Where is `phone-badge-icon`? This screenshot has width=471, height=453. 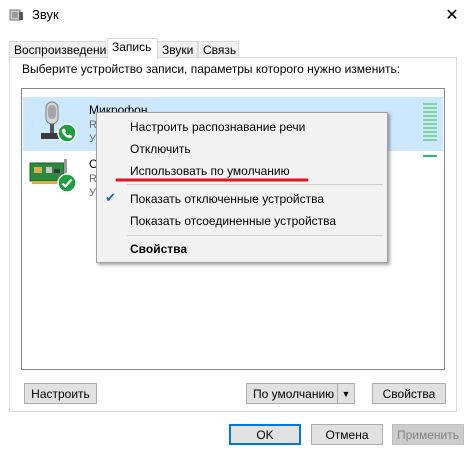
phone-badge-icon is located at coordinates (67, 133).